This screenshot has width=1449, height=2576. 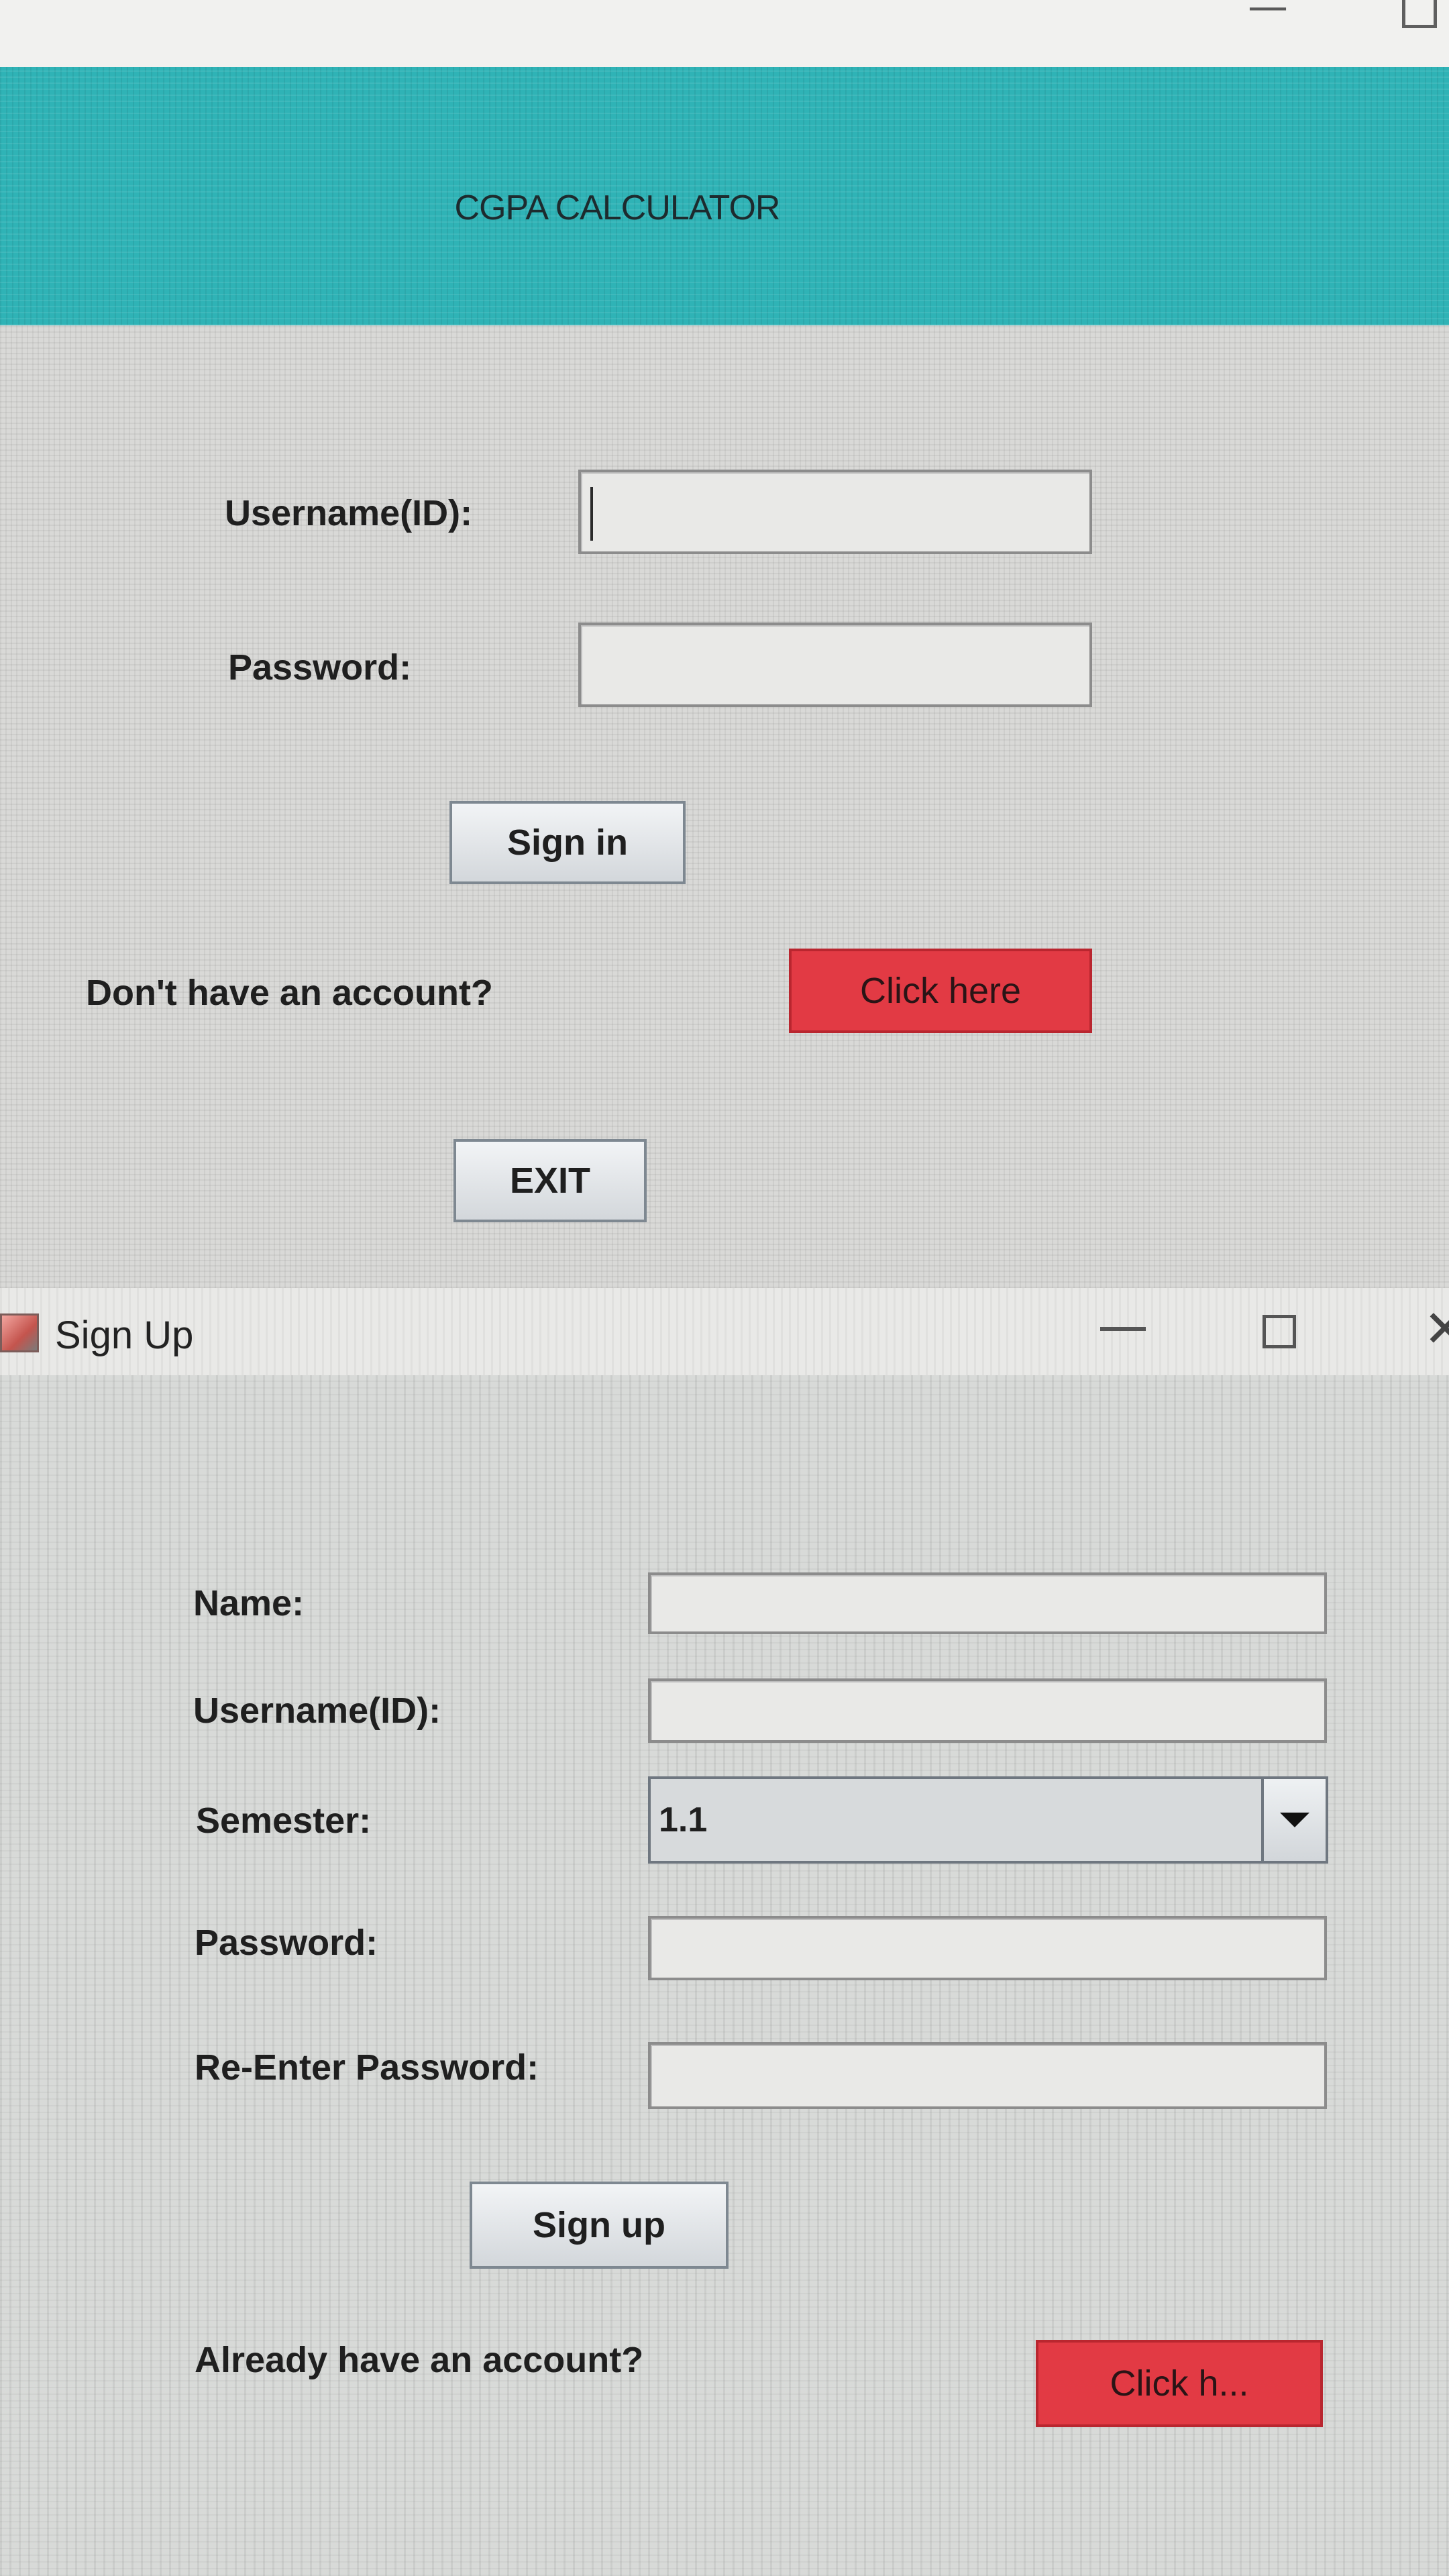 What do you see at coordinates (367, 2067) in the screenshot?
I see `reenter-password-label: Re-Enter Password:` at bounding box center [367, 2067].